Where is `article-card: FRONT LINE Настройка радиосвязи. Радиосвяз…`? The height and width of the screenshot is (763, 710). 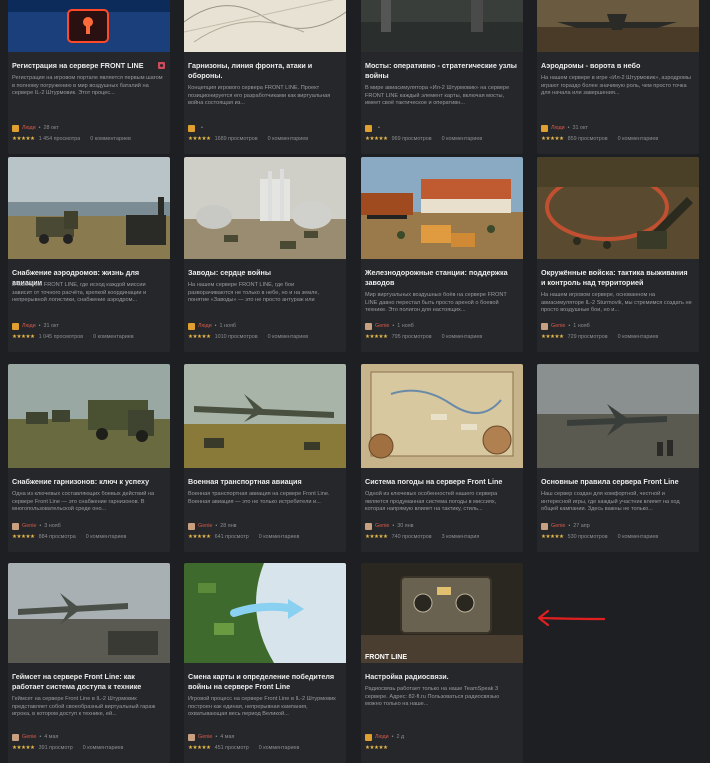
article-card: FRONT LINE Настройка радиосвязи. Радиосвяз… is located at coordinates (442, 663).